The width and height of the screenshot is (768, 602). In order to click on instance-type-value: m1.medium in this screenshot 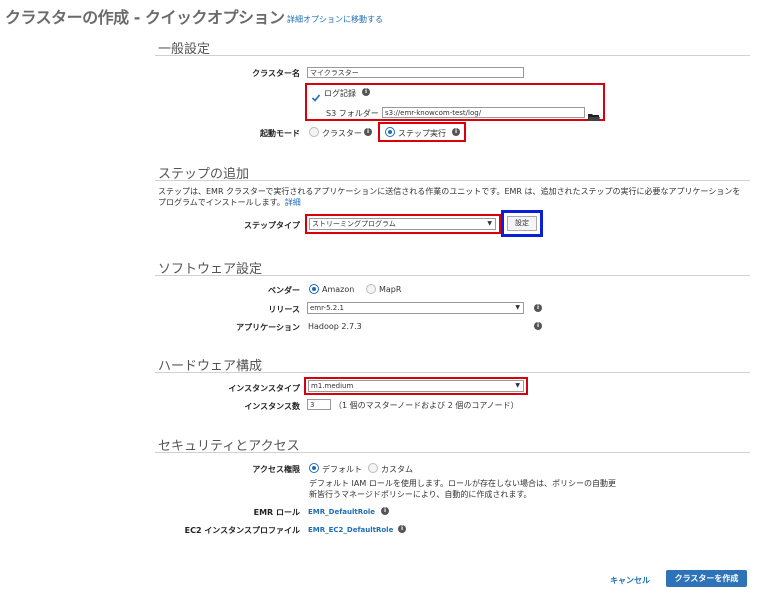, I will do `click(332, 386)`.